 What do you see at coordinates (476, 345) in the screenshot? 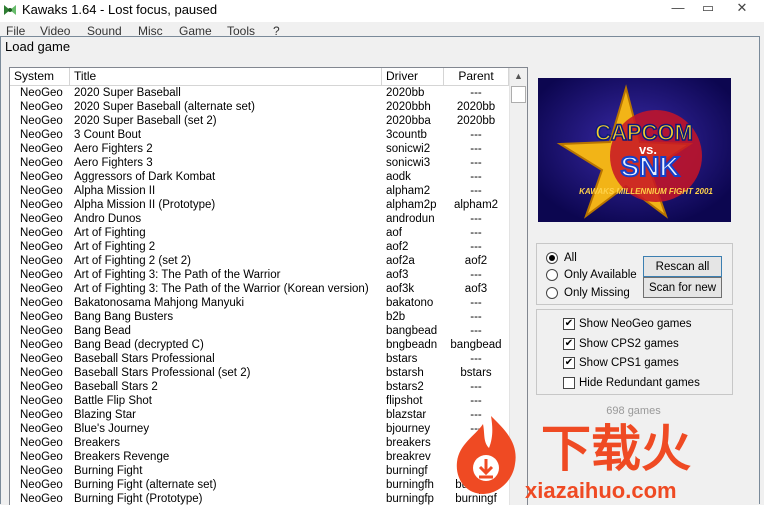
I see `cell-parent: bangbead` at bounding box center [476, 345].